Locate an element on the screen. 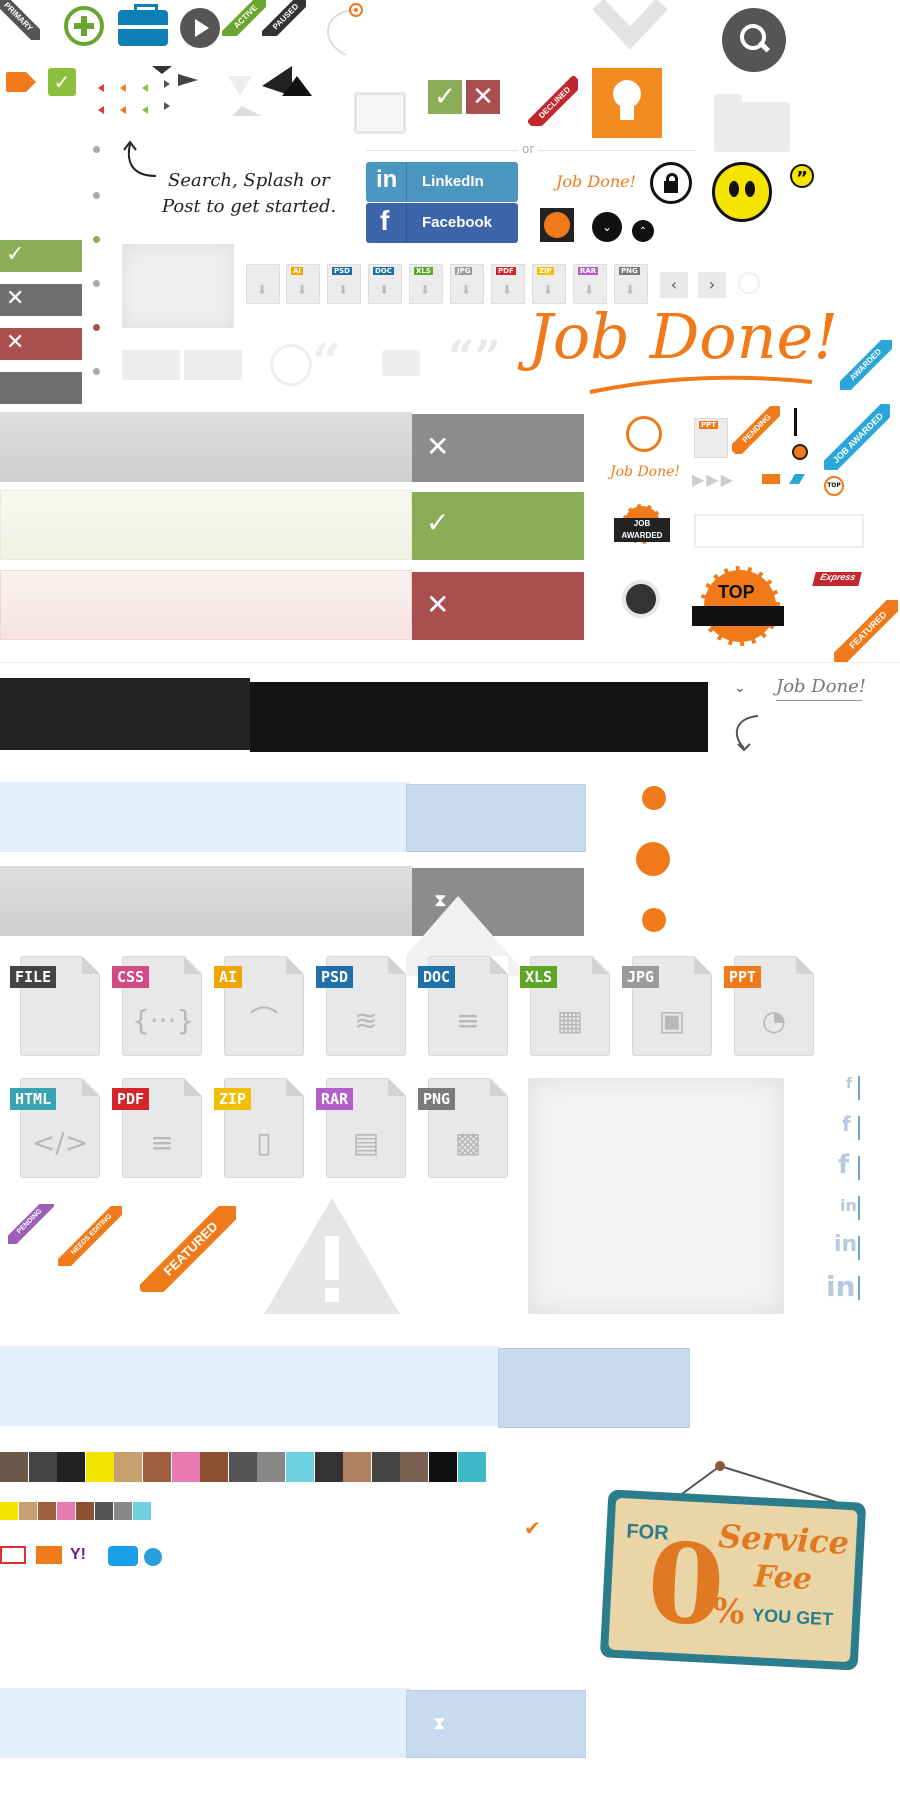 This screenshot has height=1800, width=900. add-icon is located at coordinates (84, 26).